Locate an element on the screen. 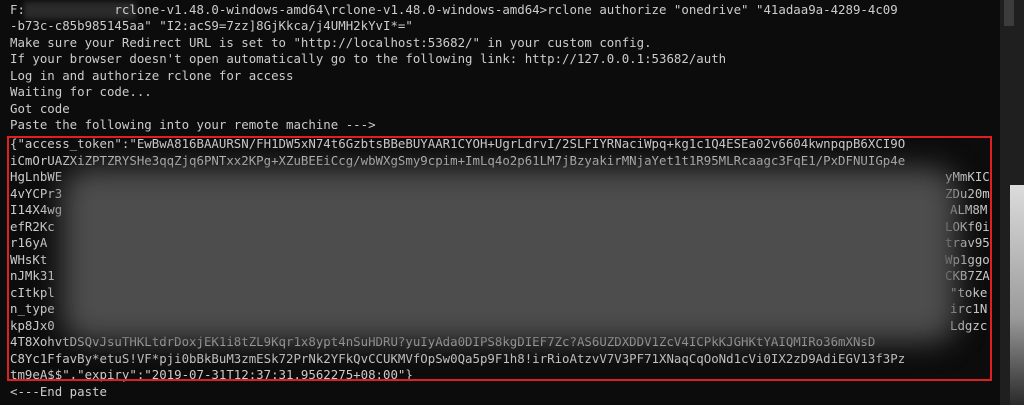  scrollbar-thumb is located at coordinates (1009, 13).